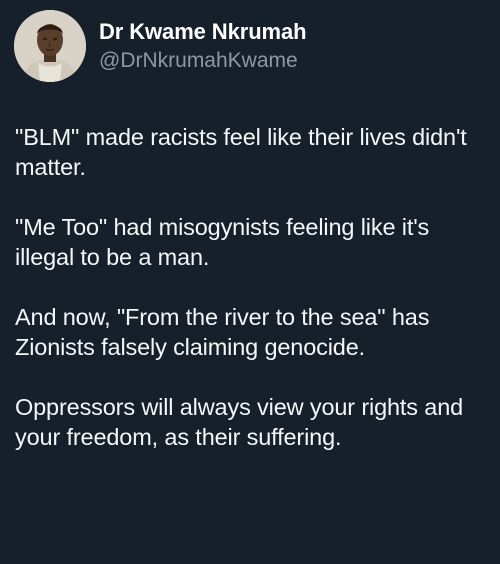 The height and width of the screenshot is (564, 500). What do you see at coordinates (203, 32) in the screenshot?
I see `author-display-name: Dr Kwame Nkrumah` at bounding box center [203, 32].